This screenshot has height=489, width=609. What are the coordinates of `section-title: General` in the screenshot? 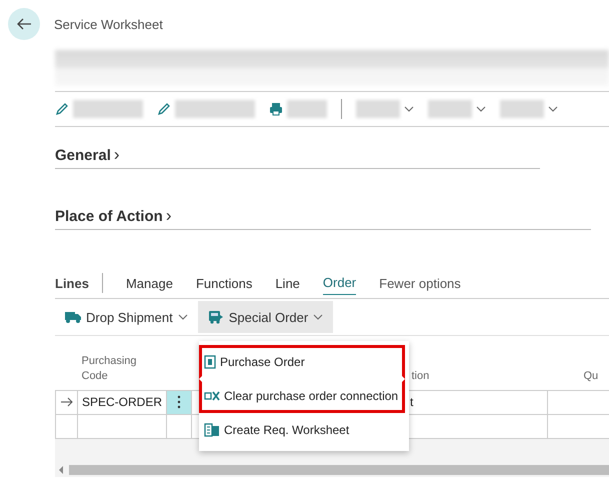 It's located at (83, 155).